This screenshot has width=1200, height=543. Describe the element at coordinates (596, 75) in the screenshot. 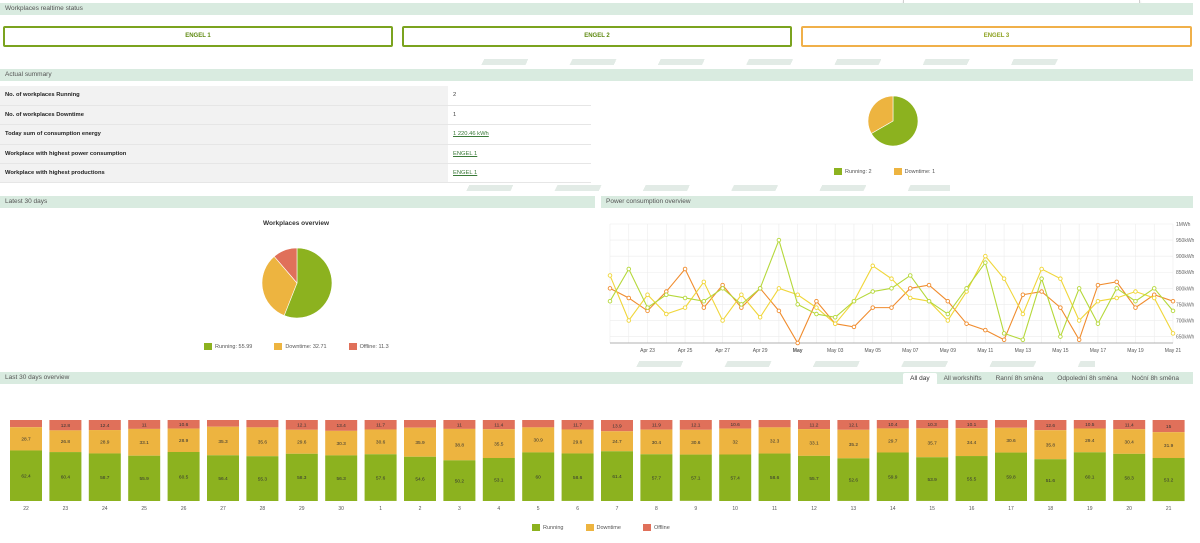

I see `section-header-summary: Actual summary` at that location.